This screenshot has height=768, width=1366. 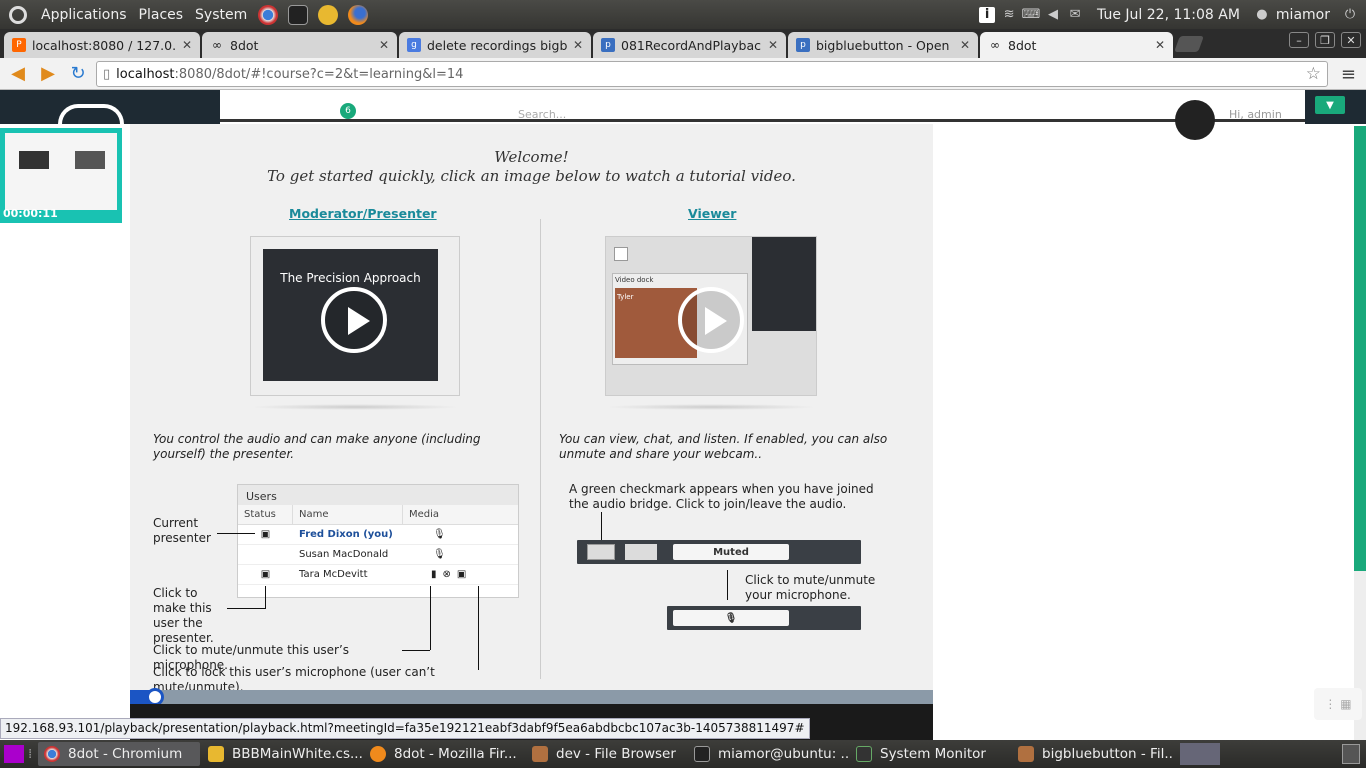 What do you see at coordinates (1350, 15) in the screenshot?
I see `power-icon: ⏻` at bounding box center [1350, 15].